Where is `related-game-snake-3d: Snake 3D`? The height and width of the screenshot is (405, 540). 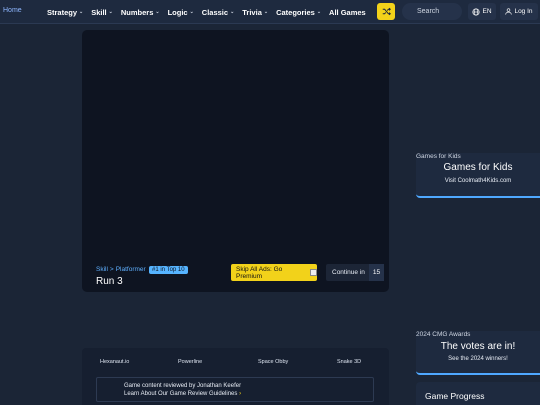
related-game-snake-3d: Snake 3D is located at coordinates (349, 362).